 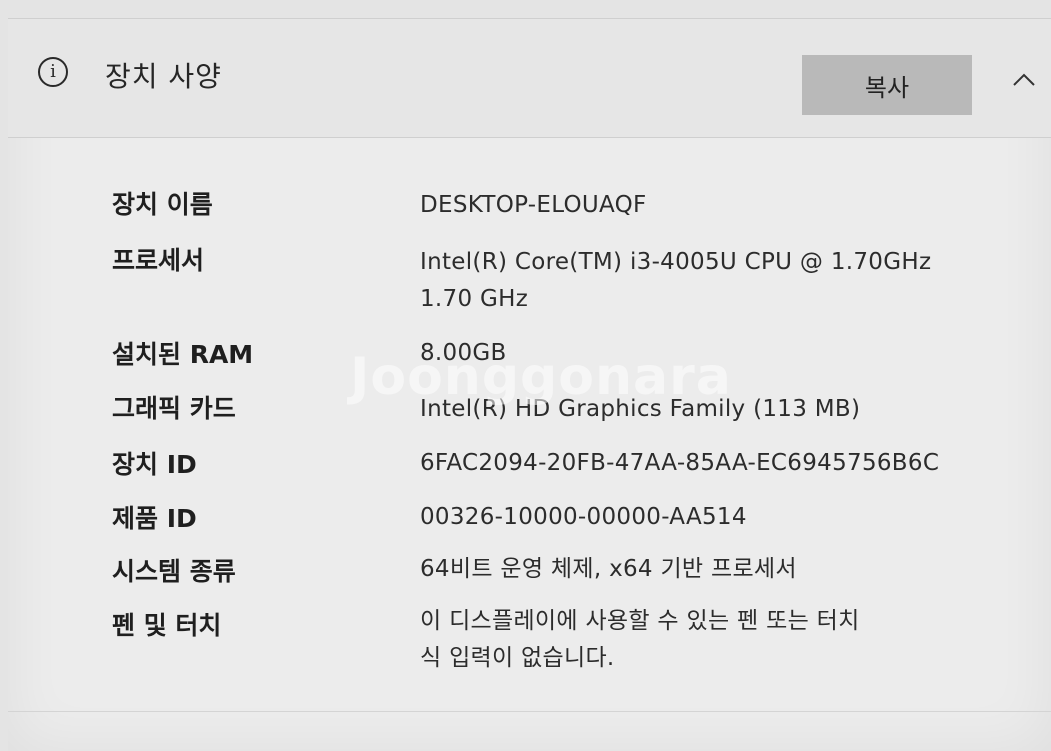 I want to click on spec-label-processor: 프로세서, so click(x=158, y=260).